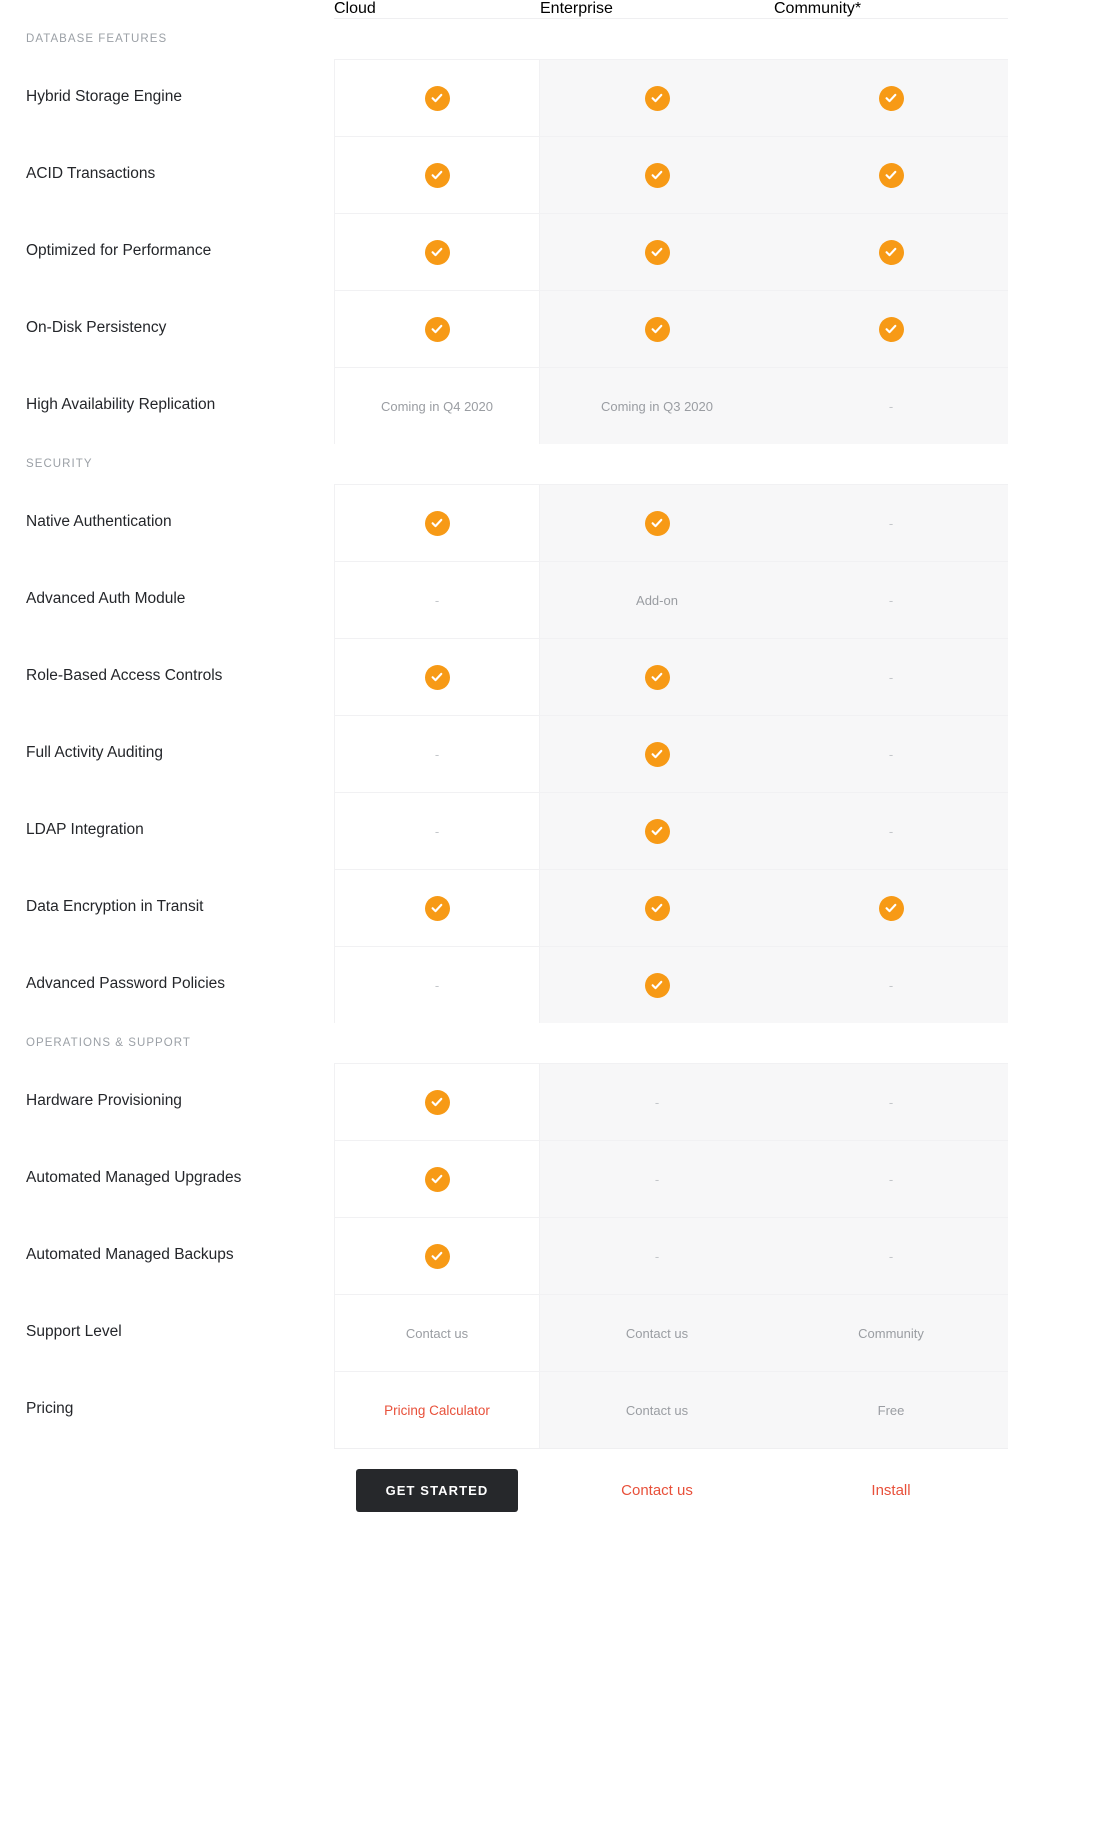 The image size is (1108, 1822). Describe the element at coordinates (437, 1490) in the screenshot. I see `get-started-button: GET STARTED` at that location.